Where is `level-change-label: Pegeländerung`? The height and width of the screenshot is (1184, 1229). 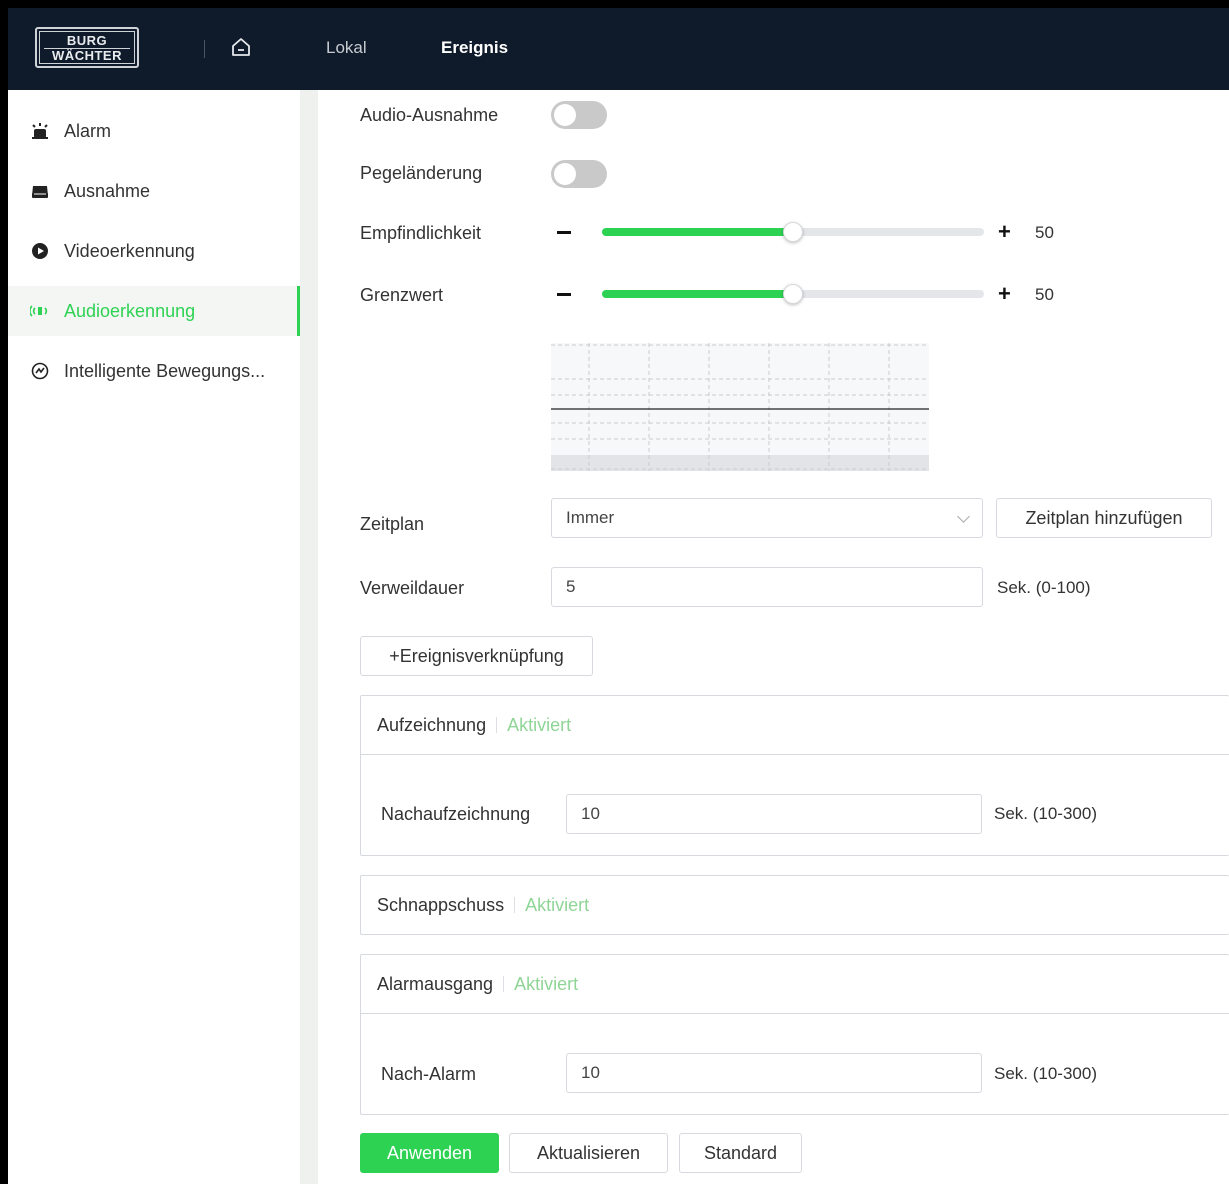 level-change-label: Pegeländerung is located at coordinates (421, 173).